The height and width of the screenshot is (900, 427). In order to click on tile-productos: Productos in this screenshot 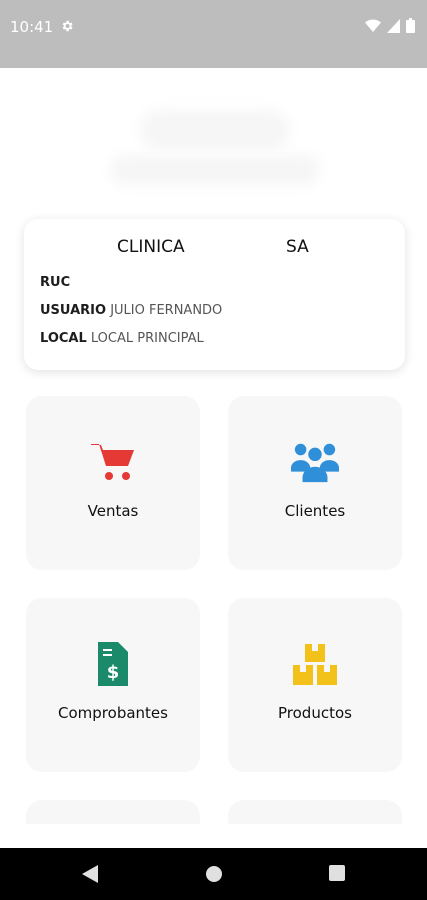, I will do `click(315, 685)`.